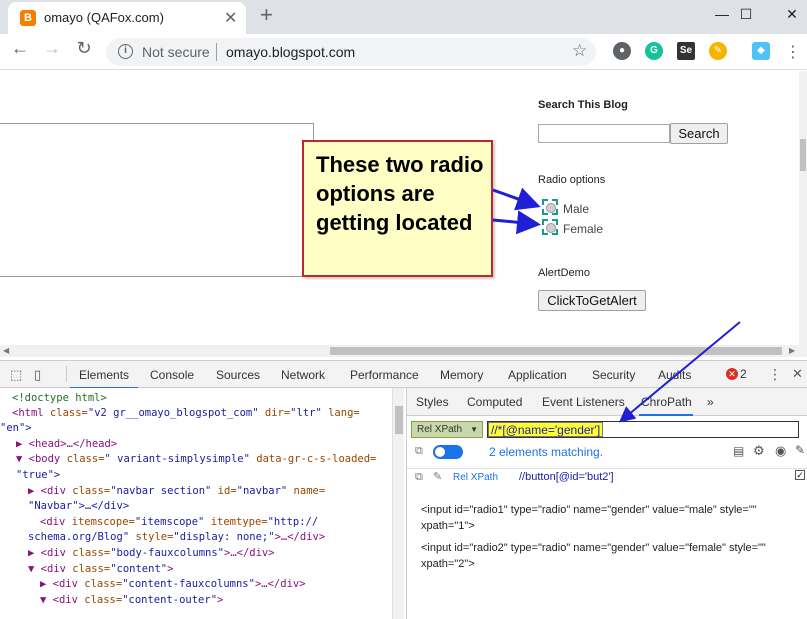 The height and width of the screenshot is (619, 807). I want to click on tab-computed: Computed, so click(494, 402).